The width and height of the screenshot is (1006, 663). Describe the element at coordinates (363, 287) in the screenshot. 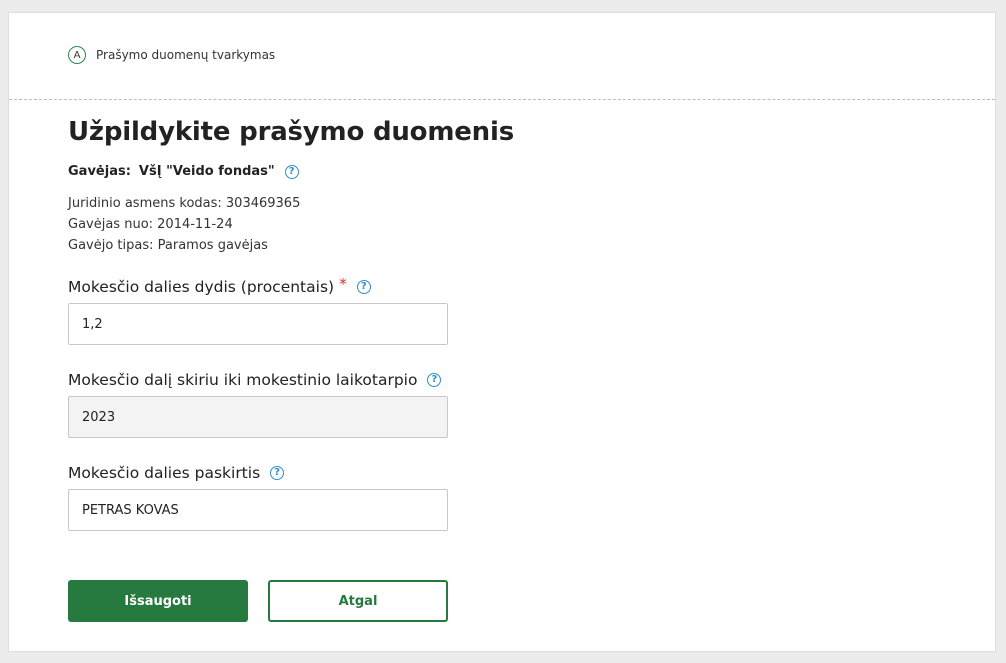

I see `percent-help-icon: ?` at that location.